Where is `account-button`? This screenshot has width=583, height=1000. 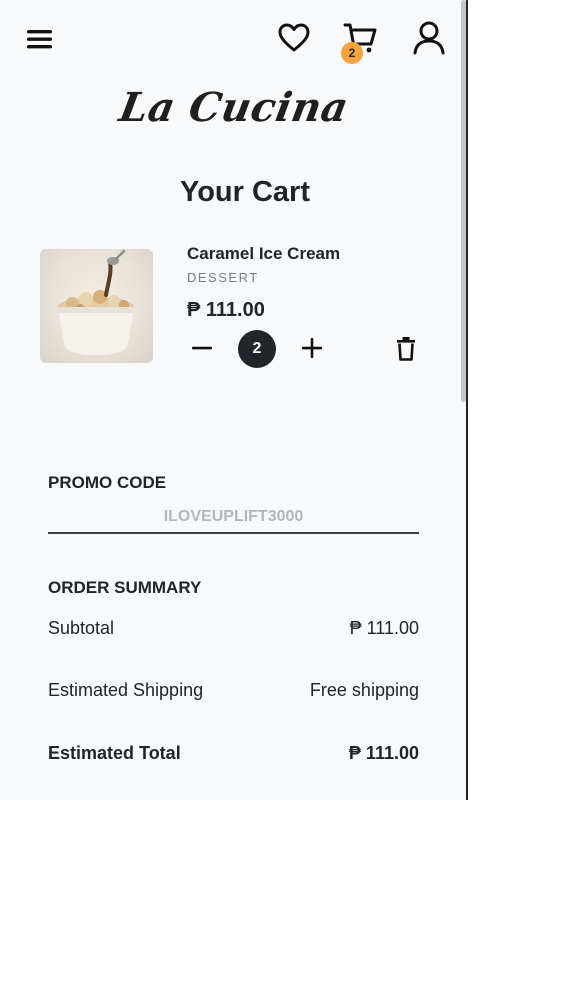 account-button is located at coordinates (429, 38).